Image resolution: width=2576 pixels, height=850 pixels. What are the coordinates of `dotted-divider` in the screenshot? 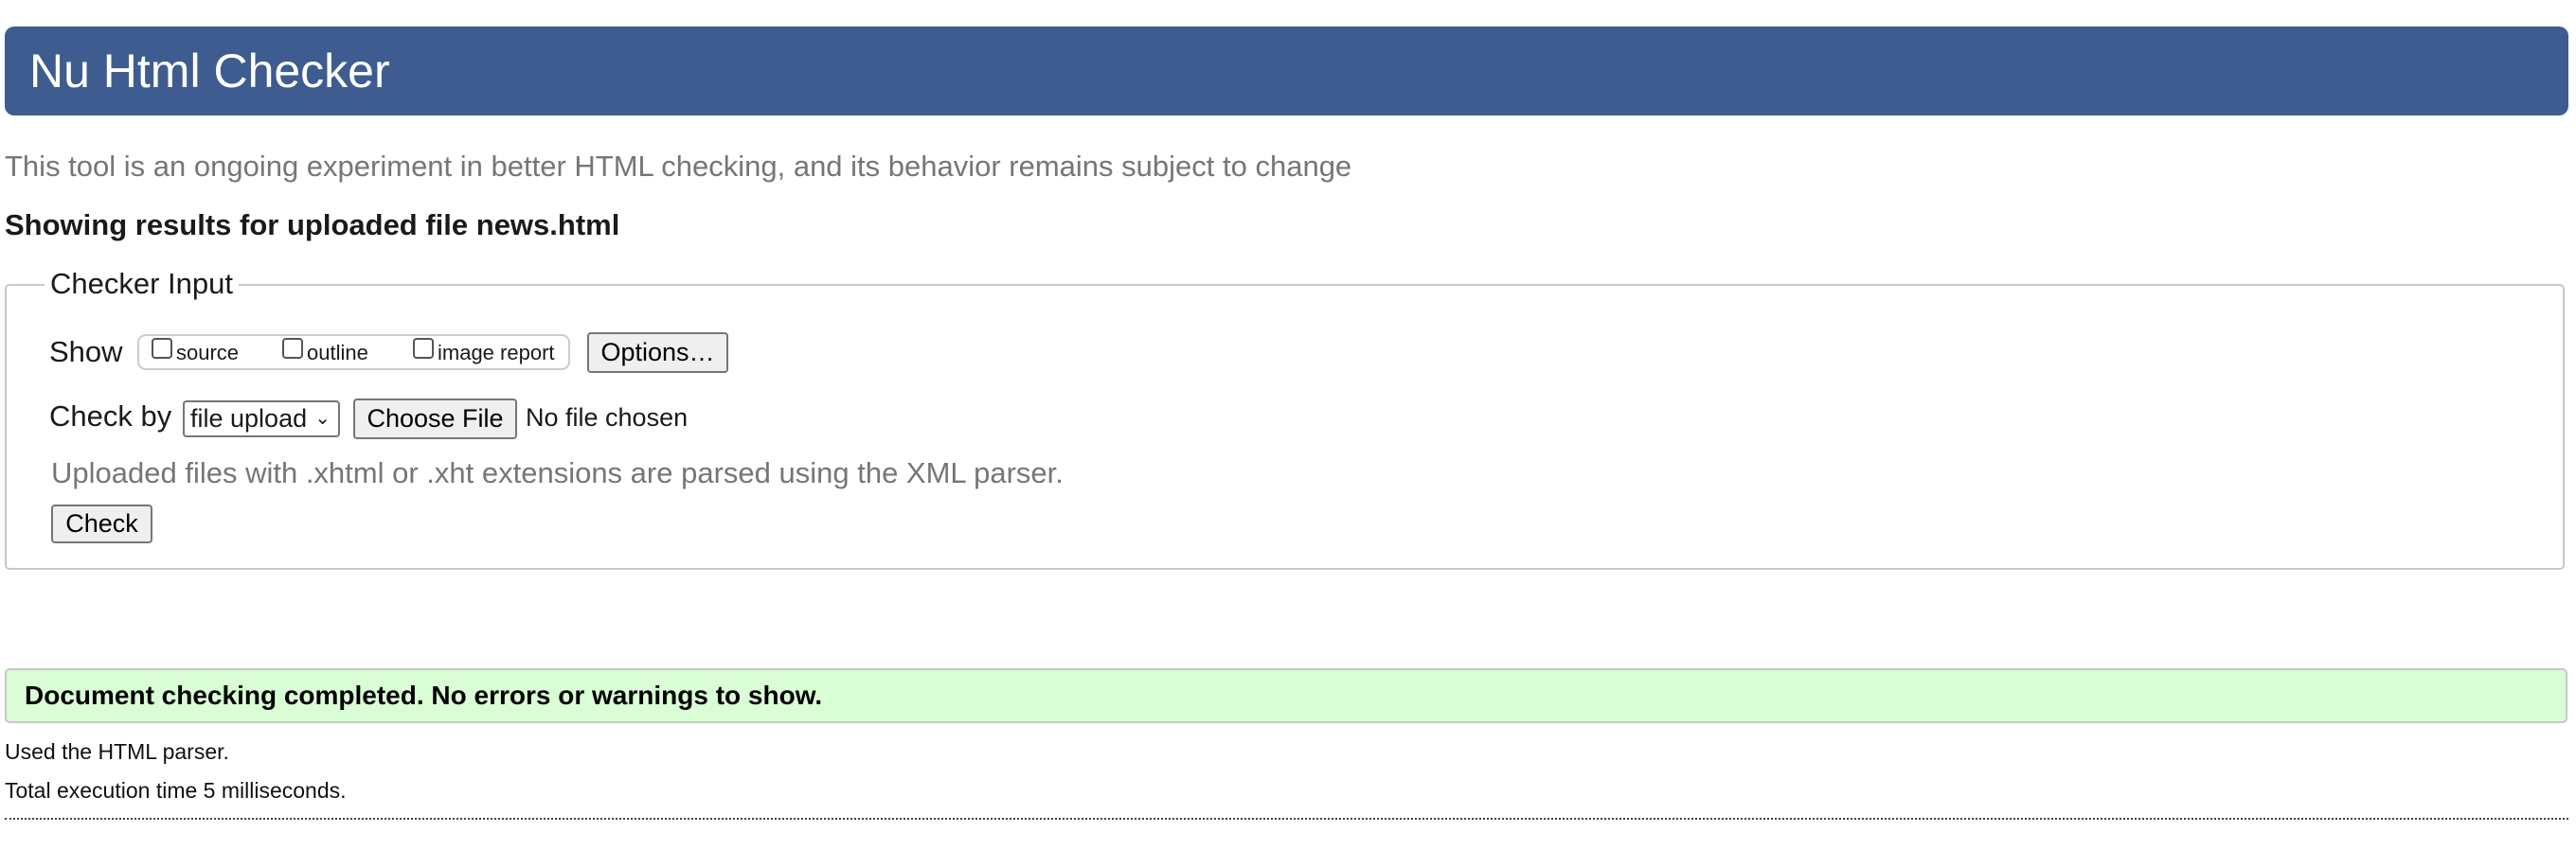 It's located at (1286, 819).